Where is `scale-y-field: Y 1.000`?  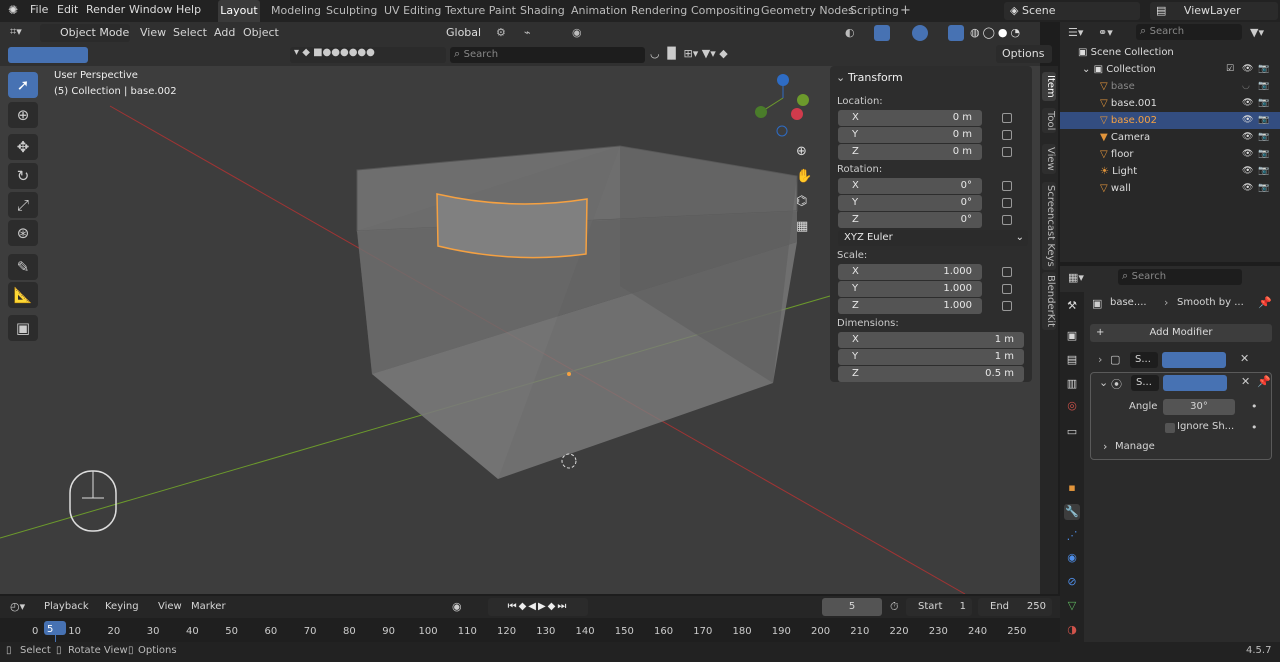 scale-y-field: Y 1.000 is located at coordinates (910, 289).